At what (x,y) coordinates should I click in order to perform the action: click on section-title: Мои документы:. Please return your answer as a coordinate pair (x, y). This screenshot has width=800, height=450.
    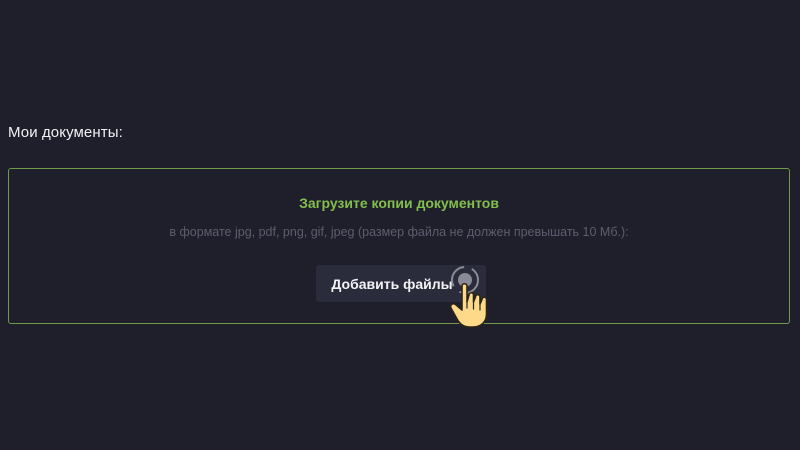
    Looking at the image, I should click on (65, 132).